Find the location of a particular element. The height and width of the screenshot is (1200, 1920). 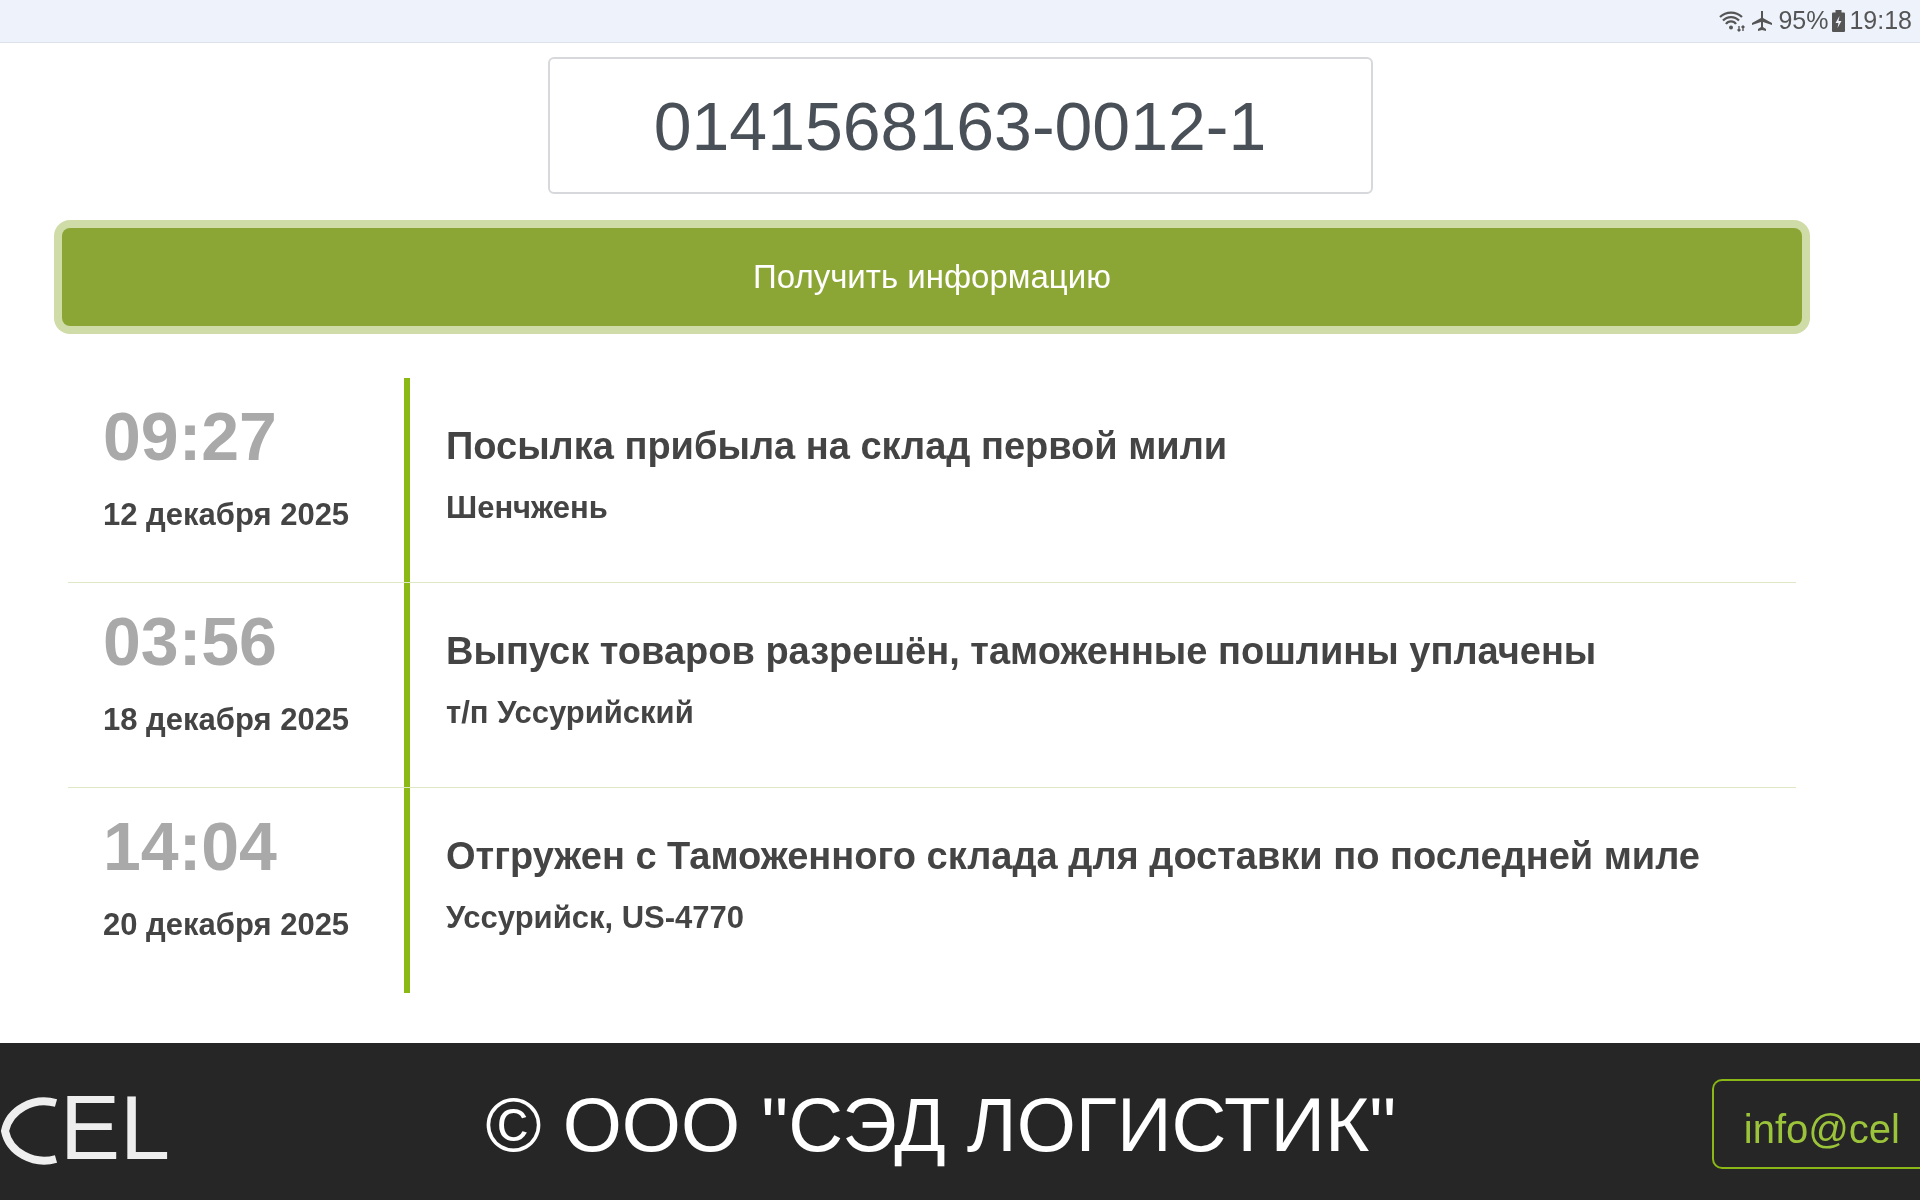

email-link: info@cel is located at coordinates (1815, 1124).